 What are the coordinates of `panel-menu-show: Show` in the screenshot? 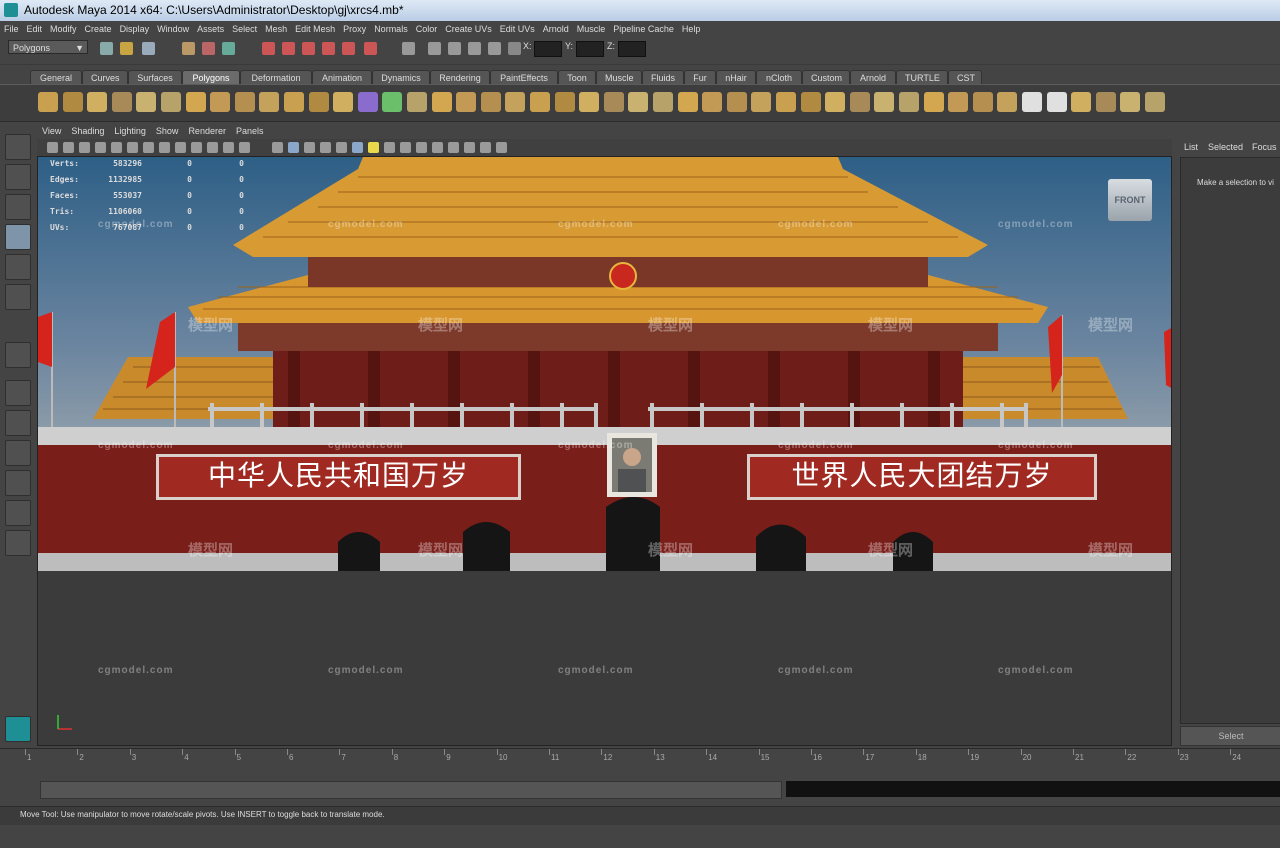 It's located at (167, 131).